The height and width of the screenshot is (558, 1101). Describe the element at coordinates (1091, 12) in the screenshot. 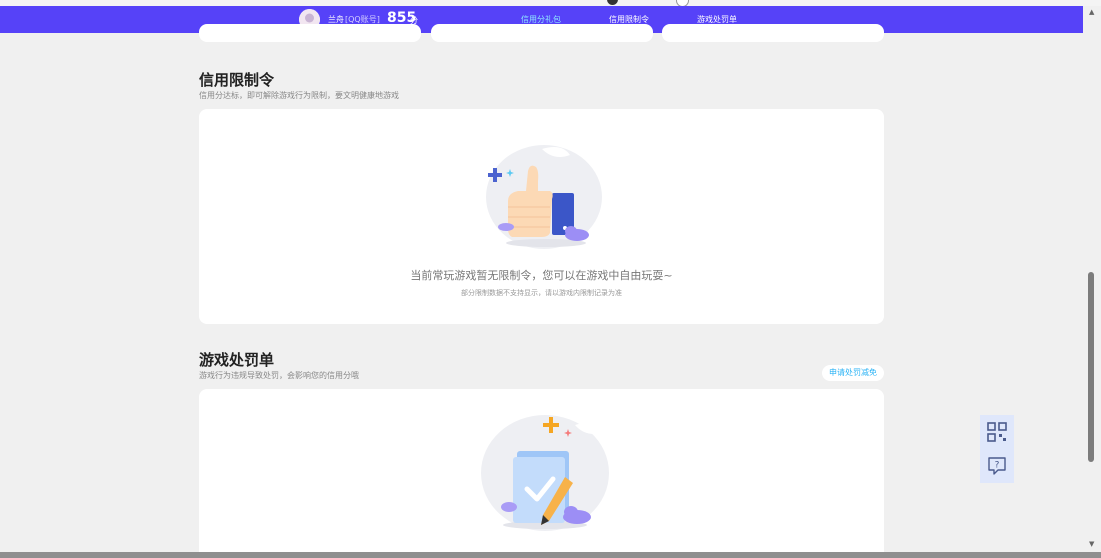

I see `scroll-up-arrow-icon: ▲` at that location.